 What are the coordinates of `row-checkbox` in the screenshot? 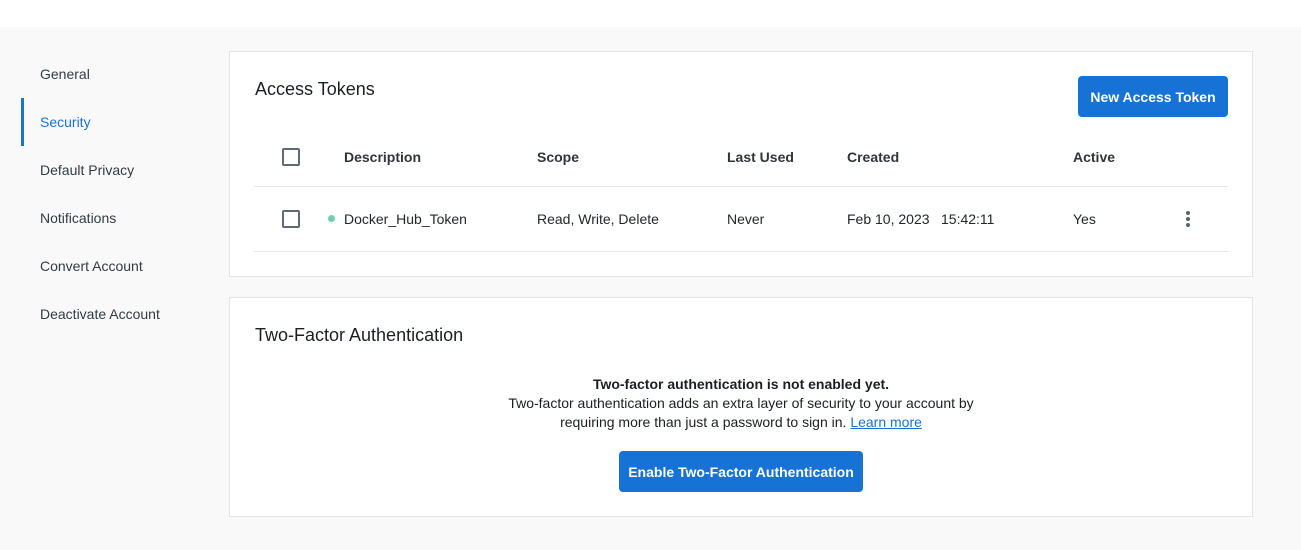 It's located at (291, 219).